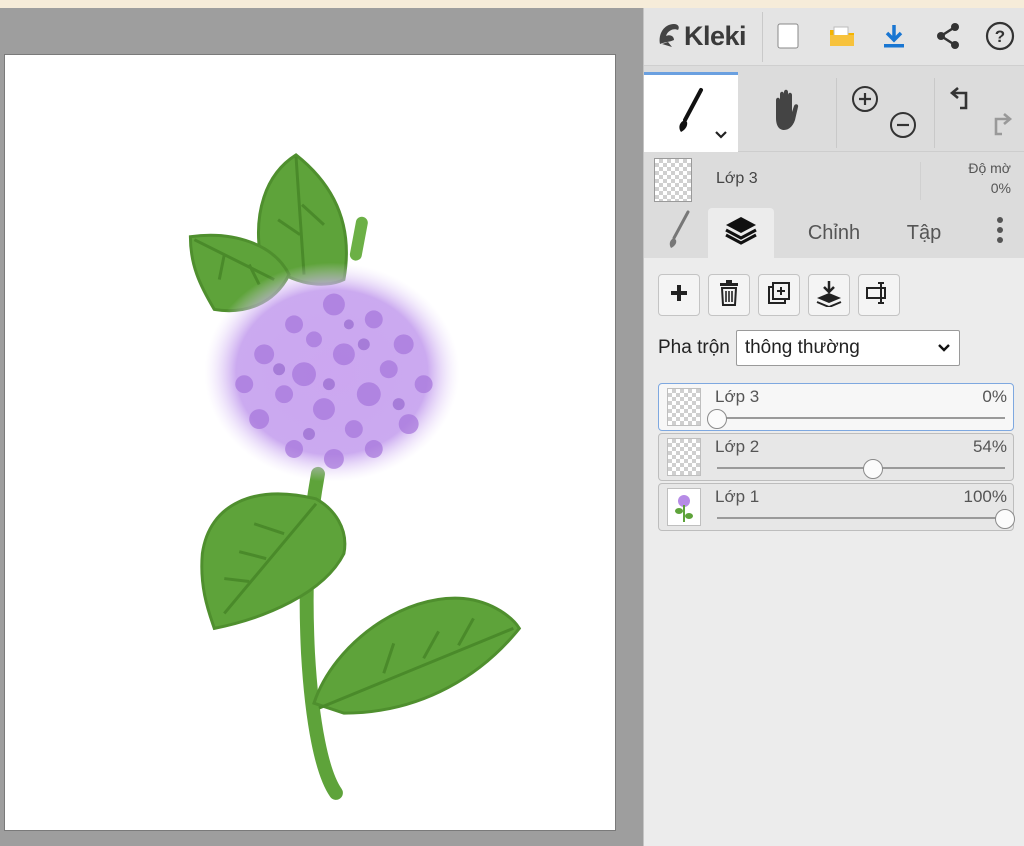 This screenshot has height=846, width=1024. Describe the element at coordinates (737, 178) in the screenshot. I see `current-layer-name: Lớp 3` at that location.